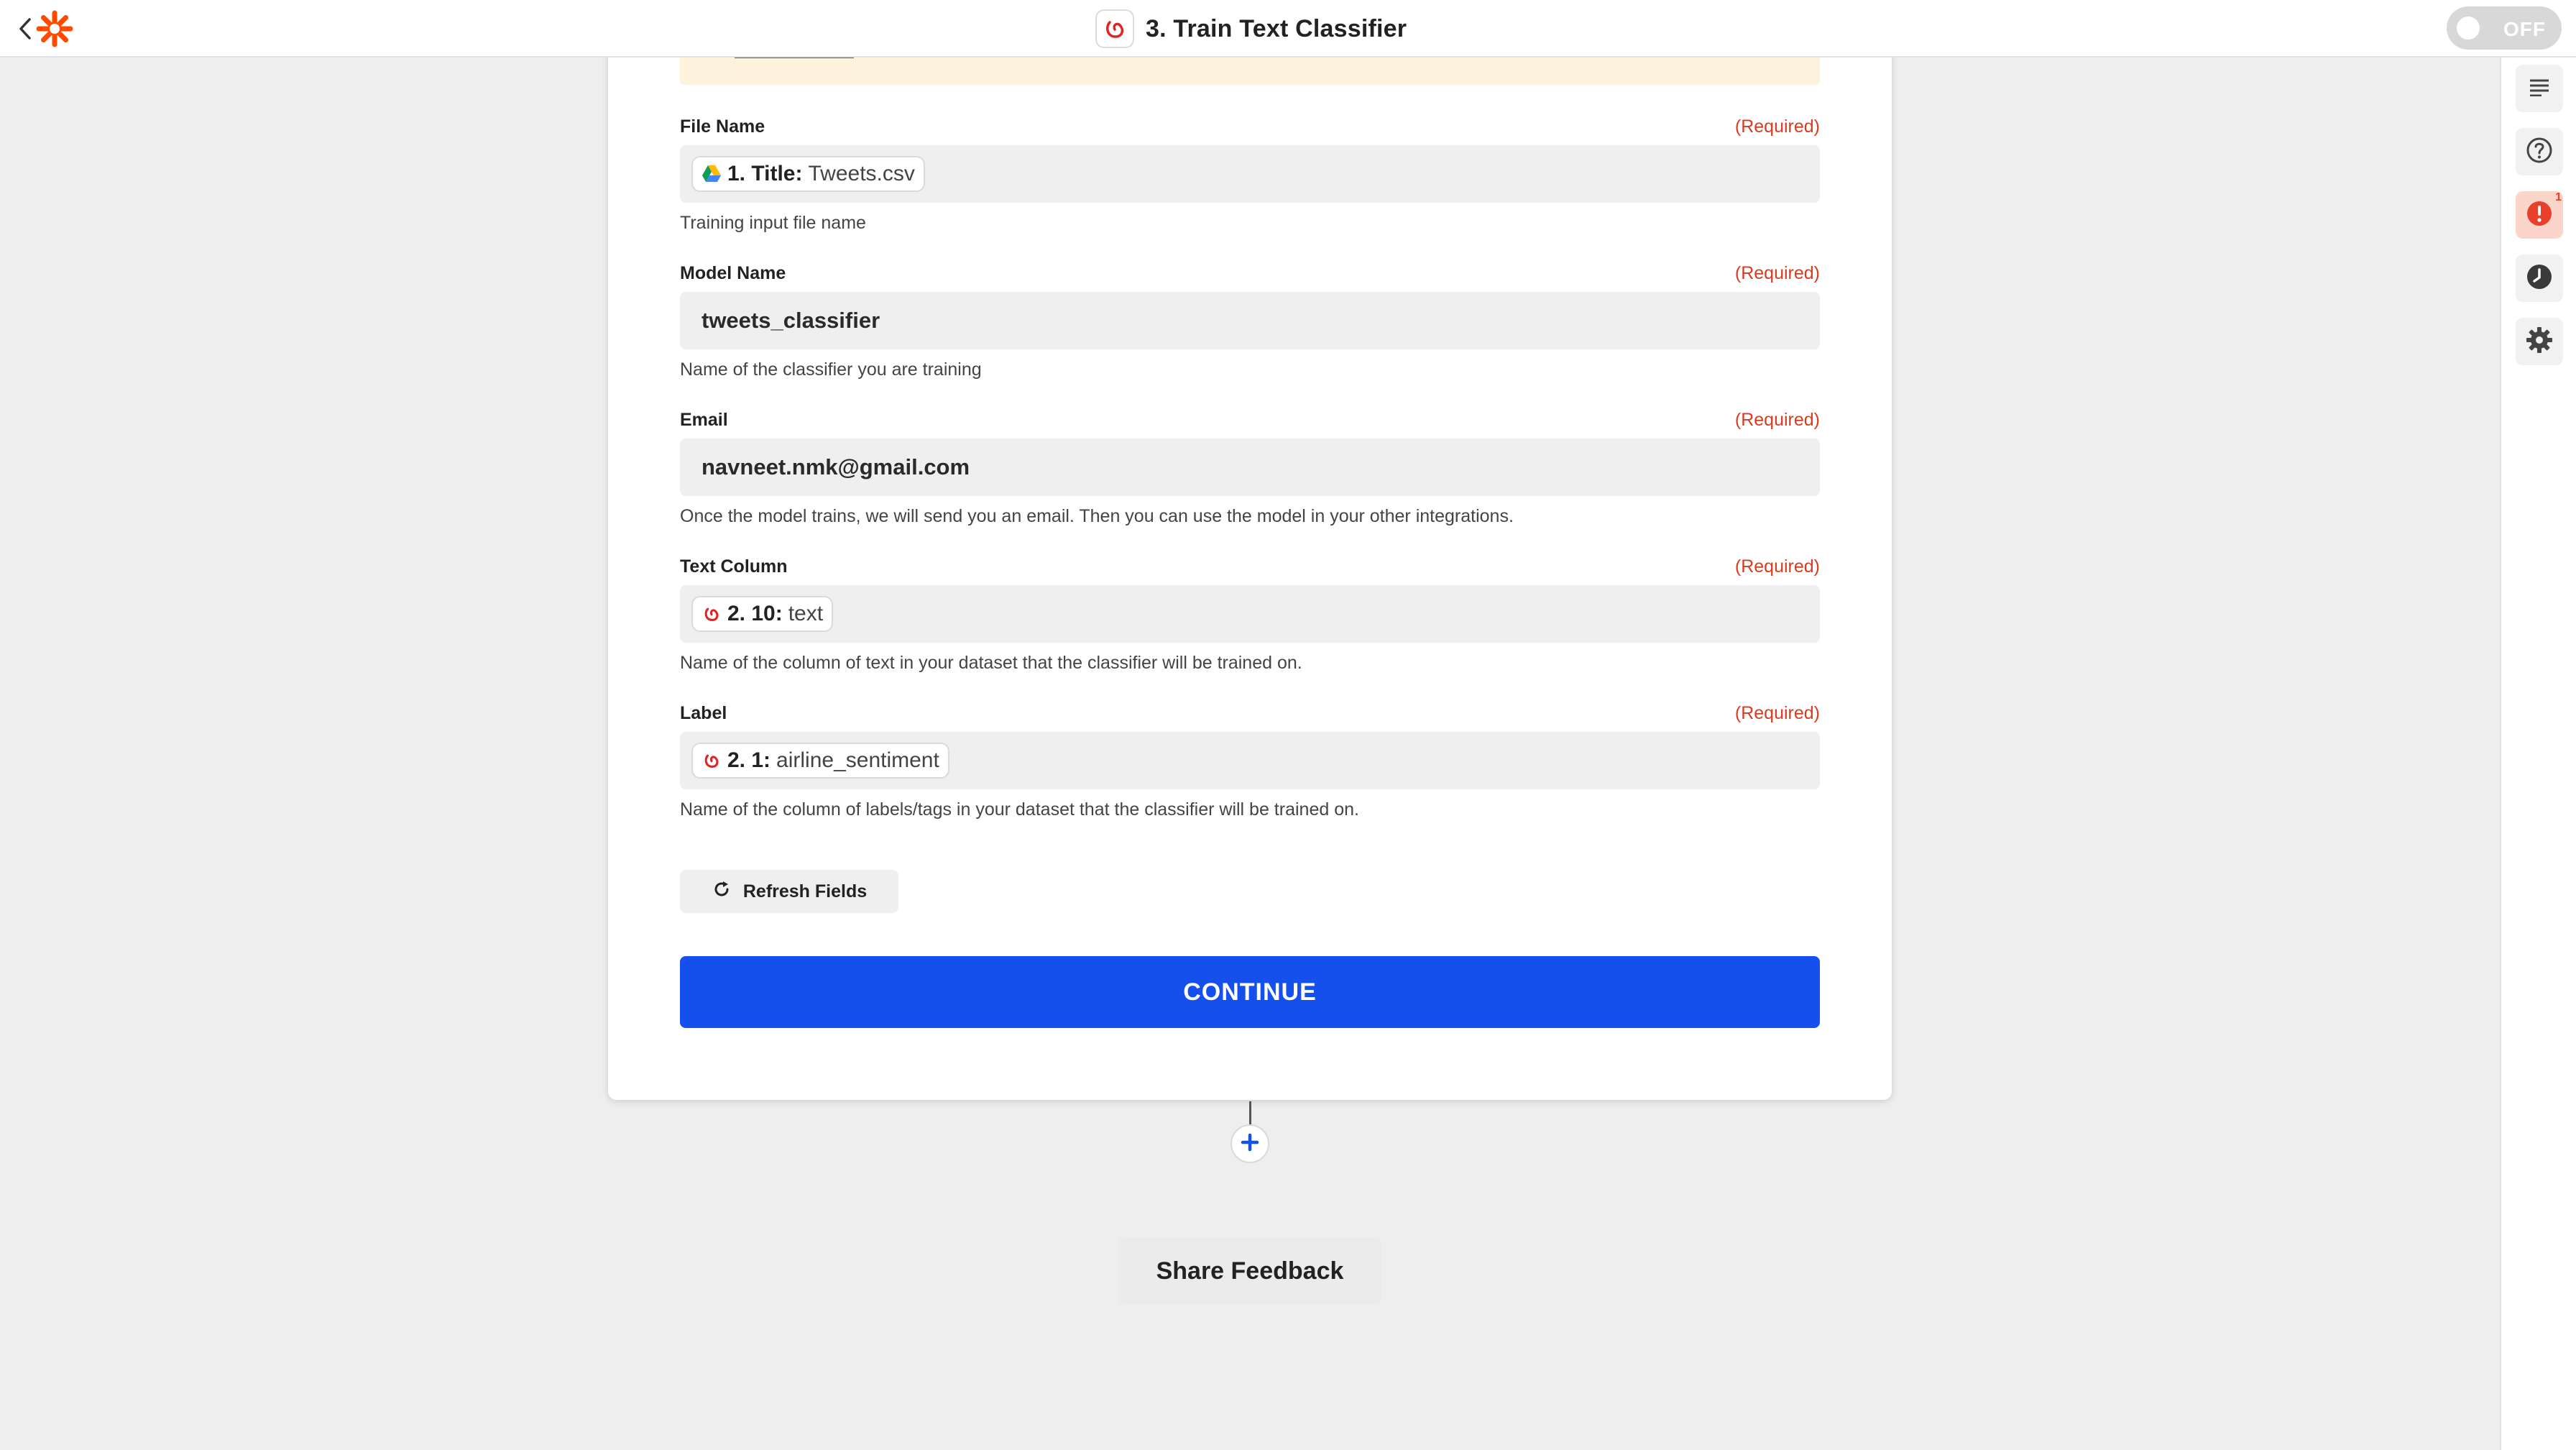 Image resolution: width=2576 pixels, height=1450 pixels. I want to click on share-feedback-button: Share Feedback, so click(1249, 1271).